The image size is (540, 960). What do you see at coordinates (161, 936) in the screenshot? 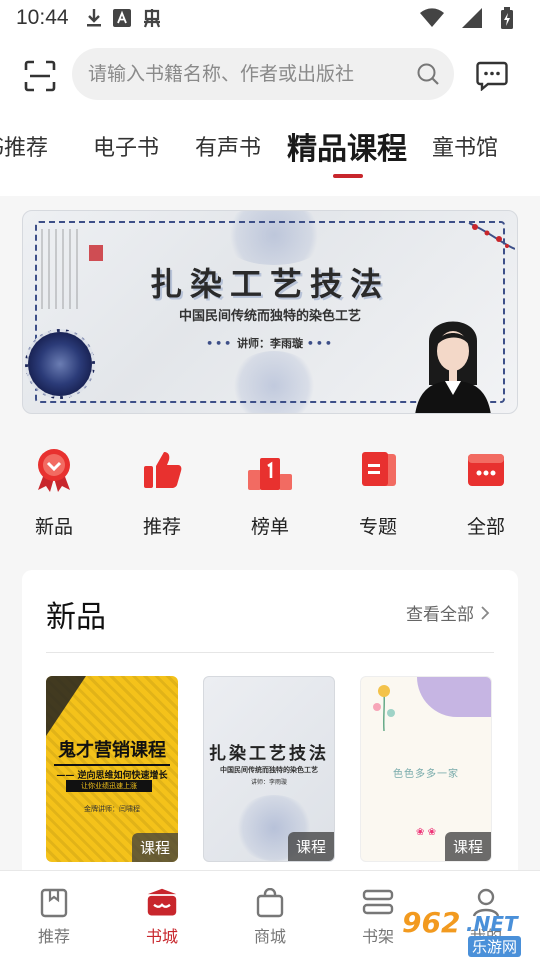
I see `nav-label: 书城` at bounding box center [161, 936].